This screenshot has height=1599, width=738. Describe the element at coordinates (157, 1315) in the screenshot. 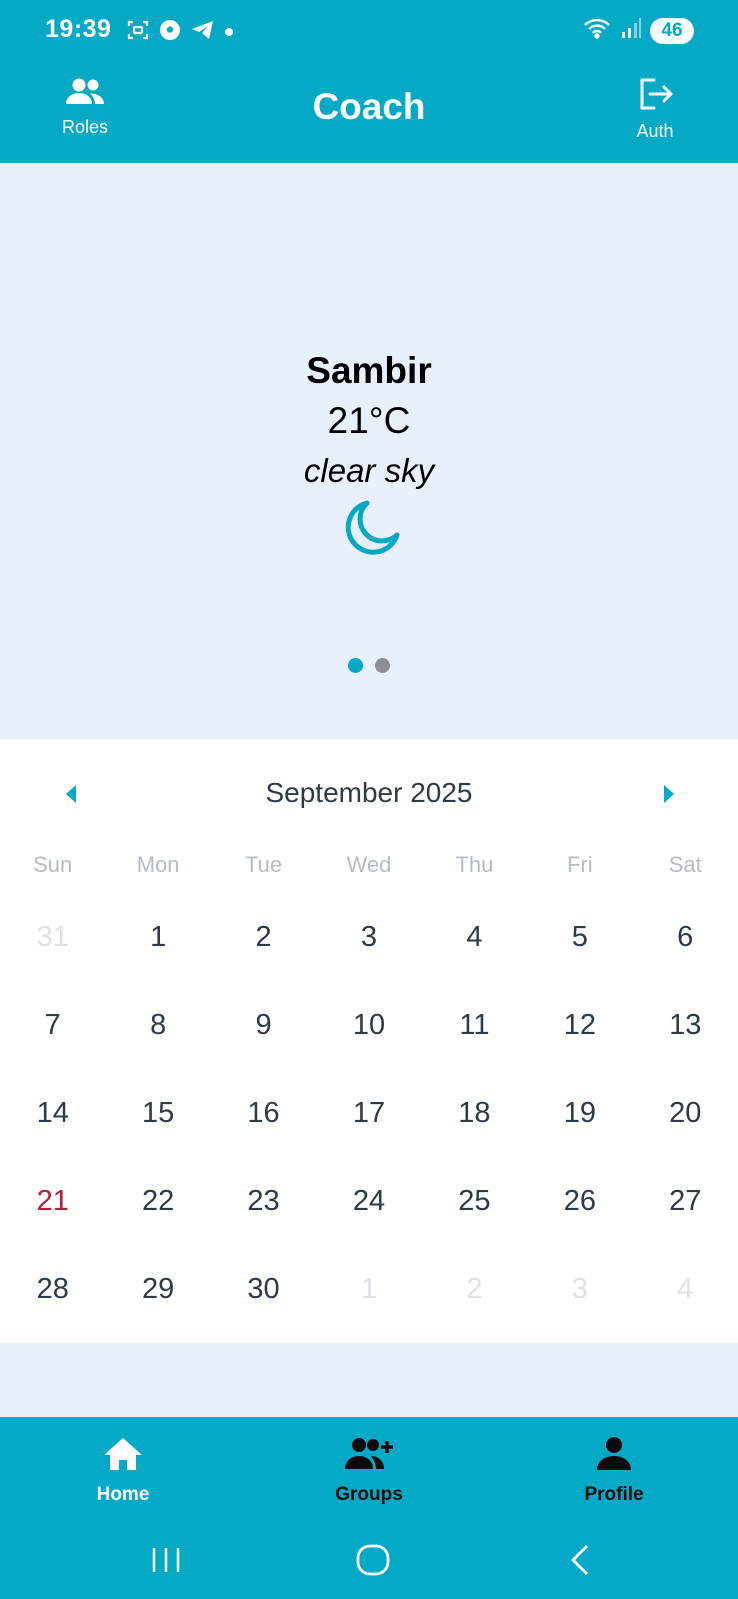

I see `calendar-day: 29` at that location.